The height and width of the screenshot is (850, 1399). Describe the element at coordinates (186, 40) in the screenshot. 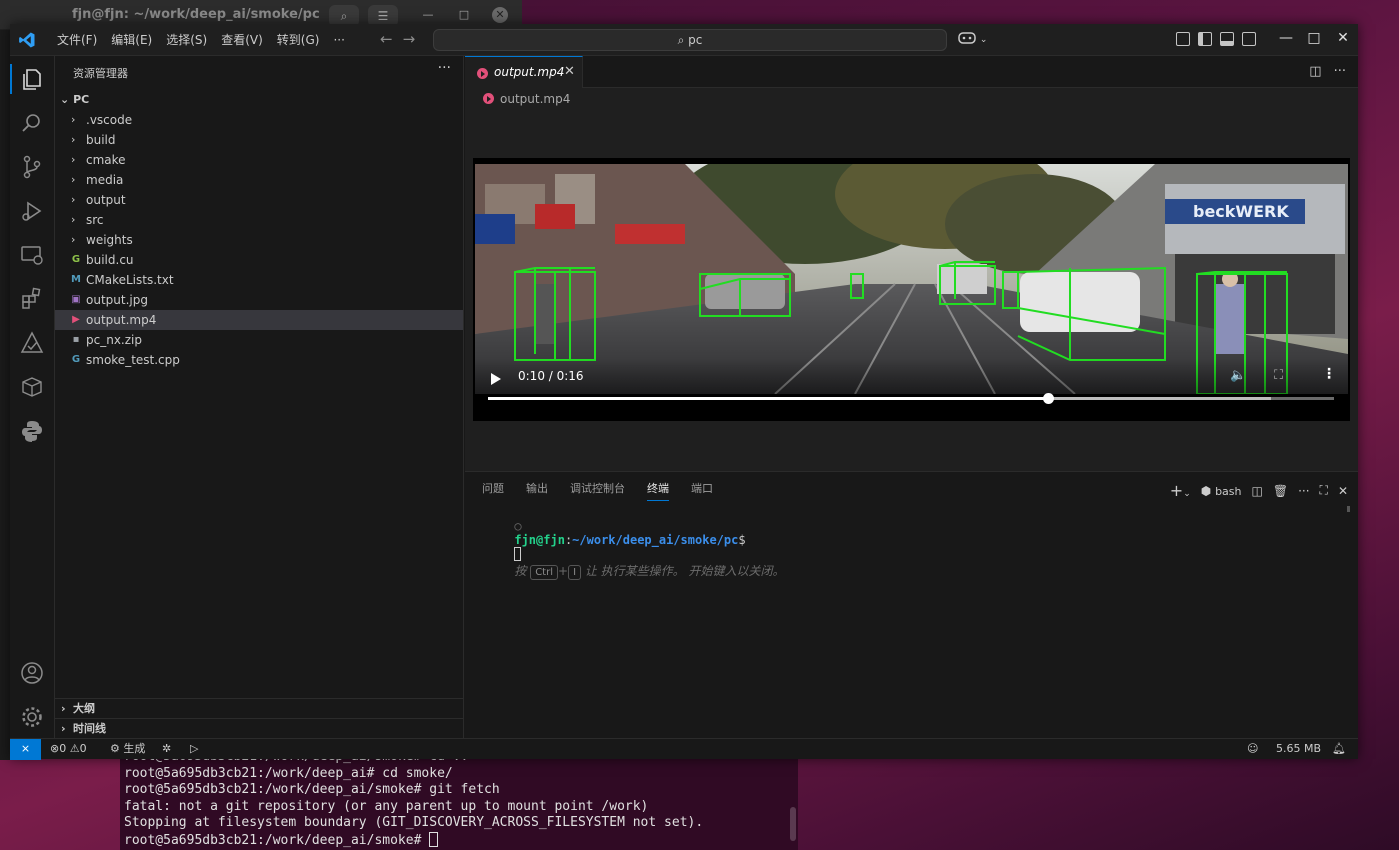

I see `menu-selection: 选择(S)` at that location.